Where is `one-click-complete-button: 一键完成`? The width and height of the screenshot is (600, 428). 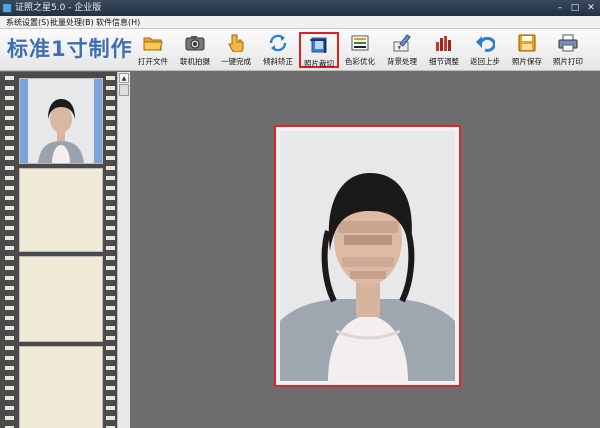
one-click-complete-button: 一键完成 is located at coordinates (236, 50).